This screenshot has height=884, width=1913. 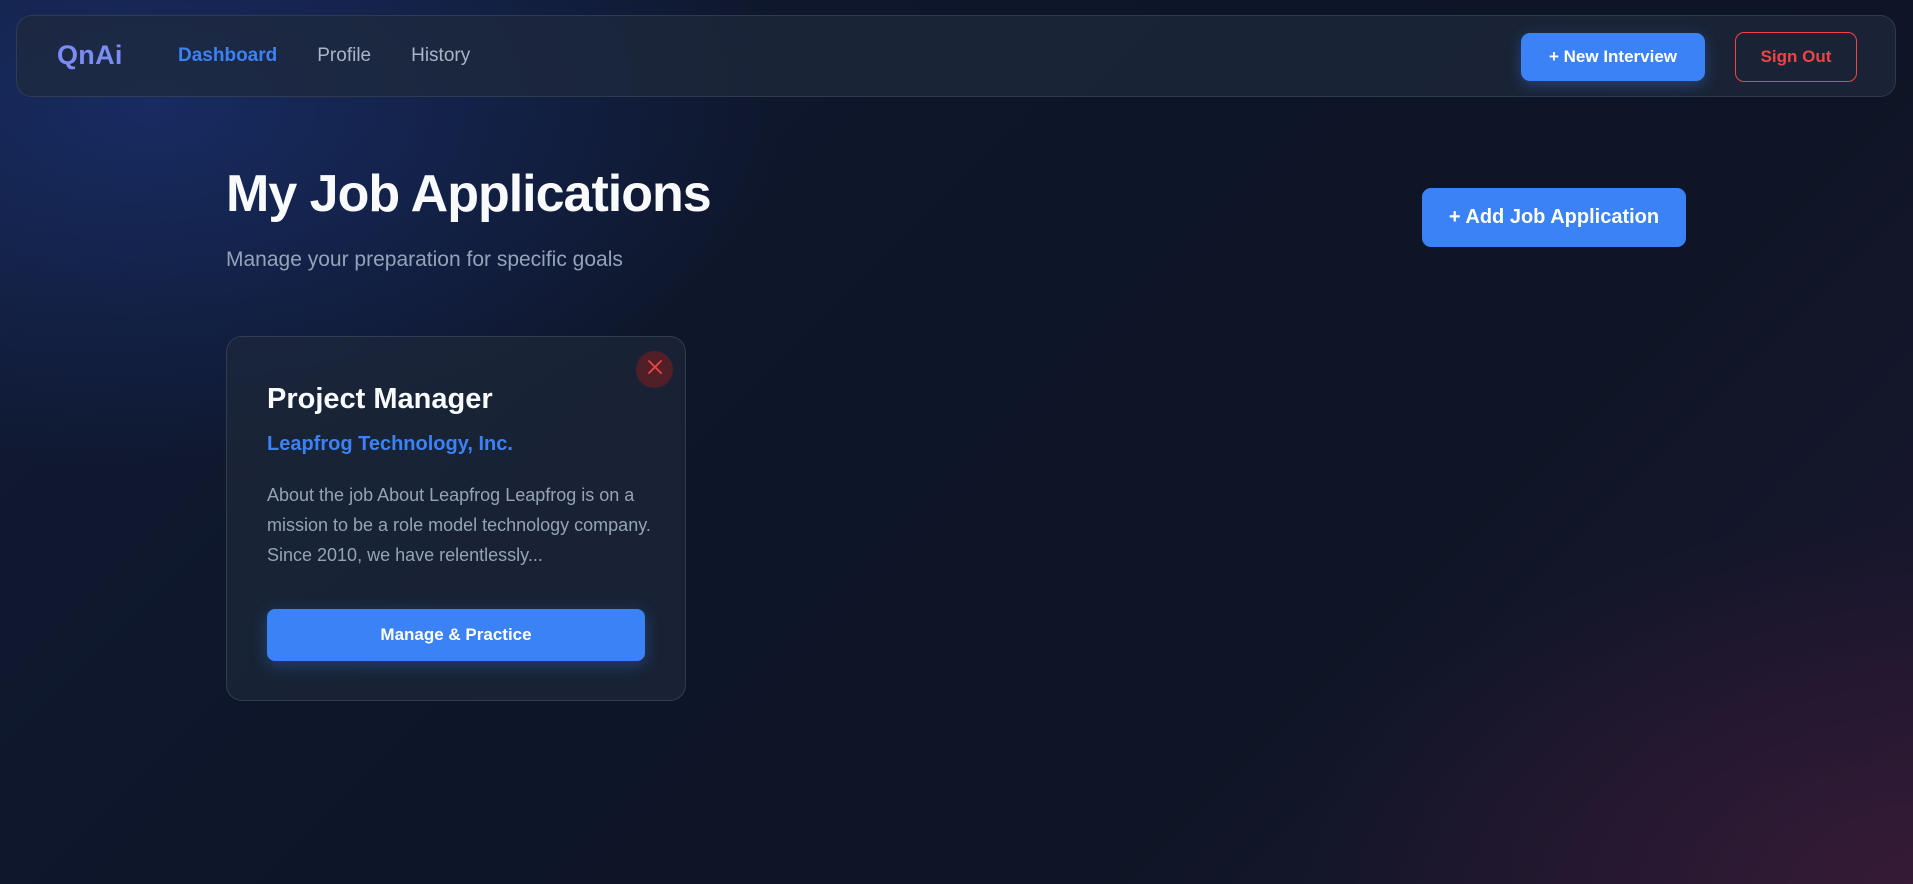 I want to click on page-title: My Job Applications, so click(x=469, y=194).